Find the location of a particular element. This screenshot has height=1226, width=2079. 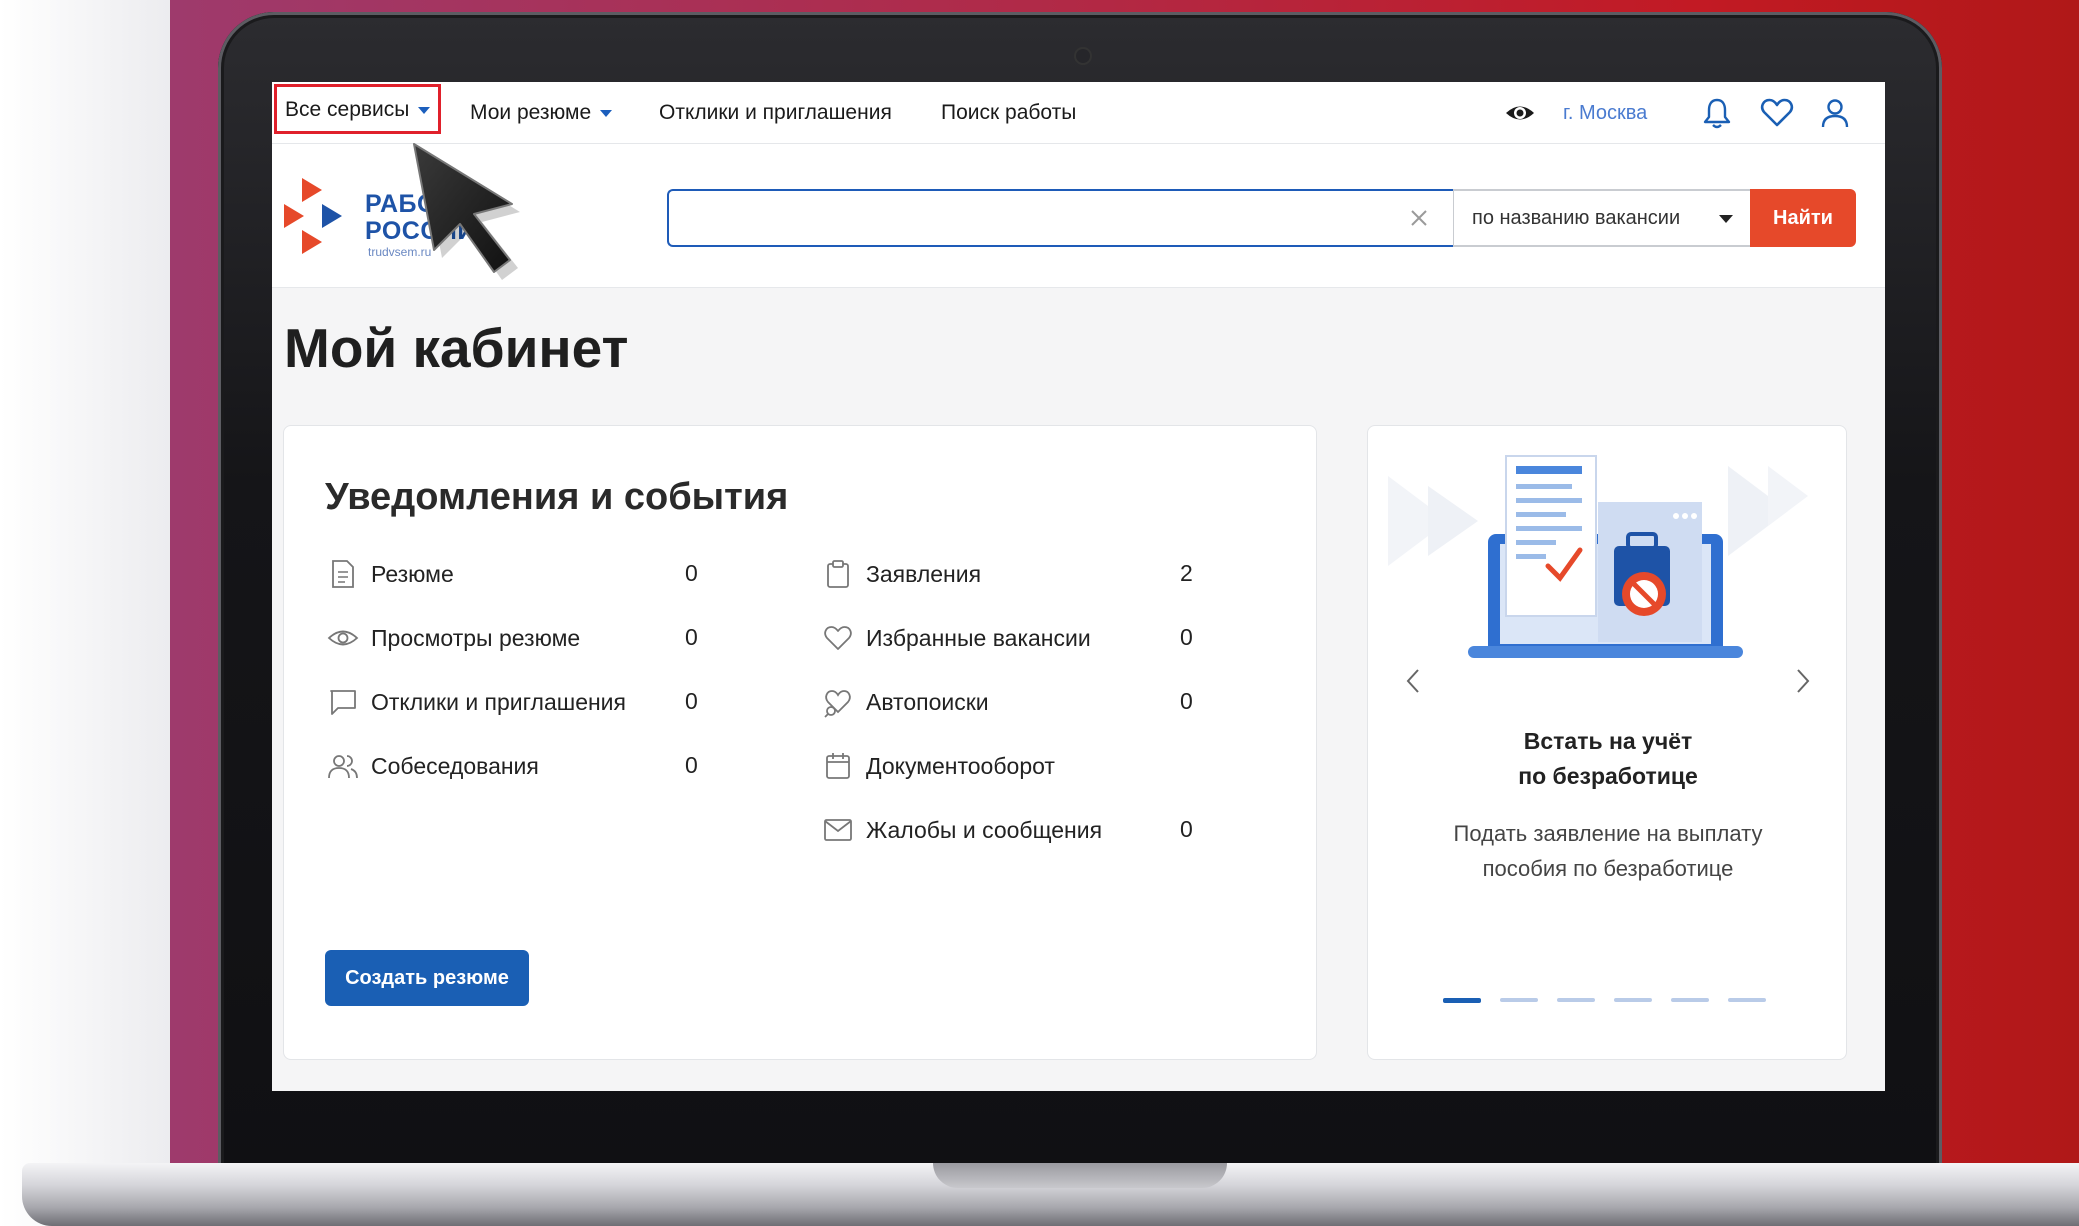

chat-icon is located at coordinates (343, 702).